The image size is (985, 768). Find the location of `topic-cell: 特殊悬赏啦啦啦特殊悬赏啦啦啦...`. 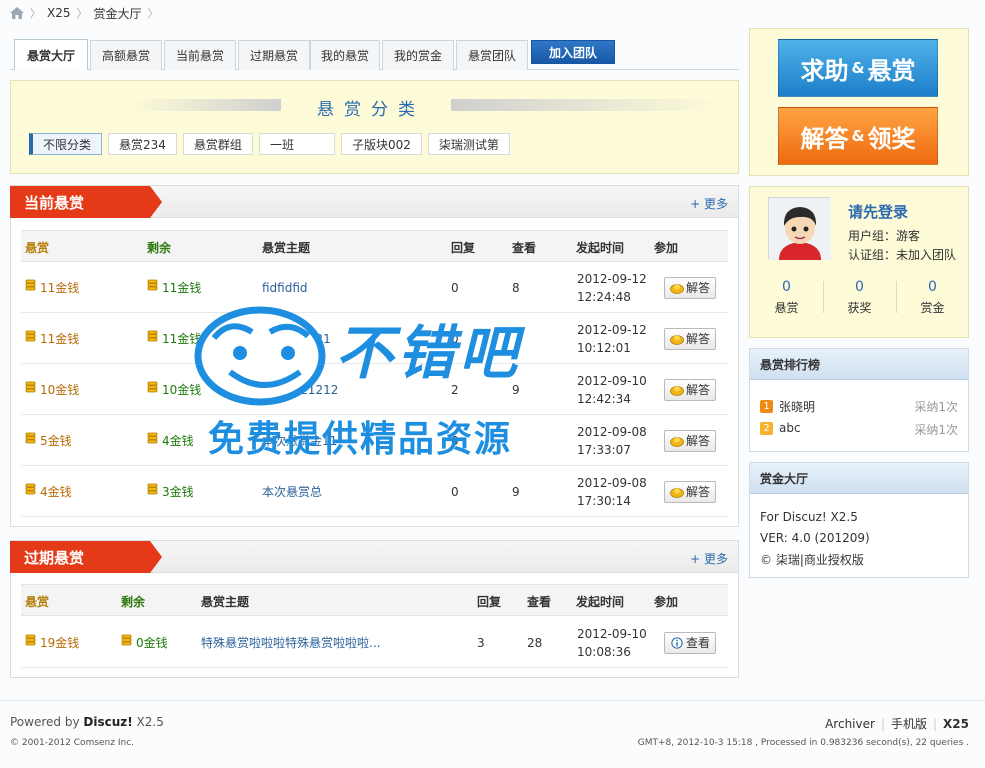

topic-cell: 特殊悬赏啦啦啦特殊悬赏啦啦啦... is located at coordinates (290, 642).